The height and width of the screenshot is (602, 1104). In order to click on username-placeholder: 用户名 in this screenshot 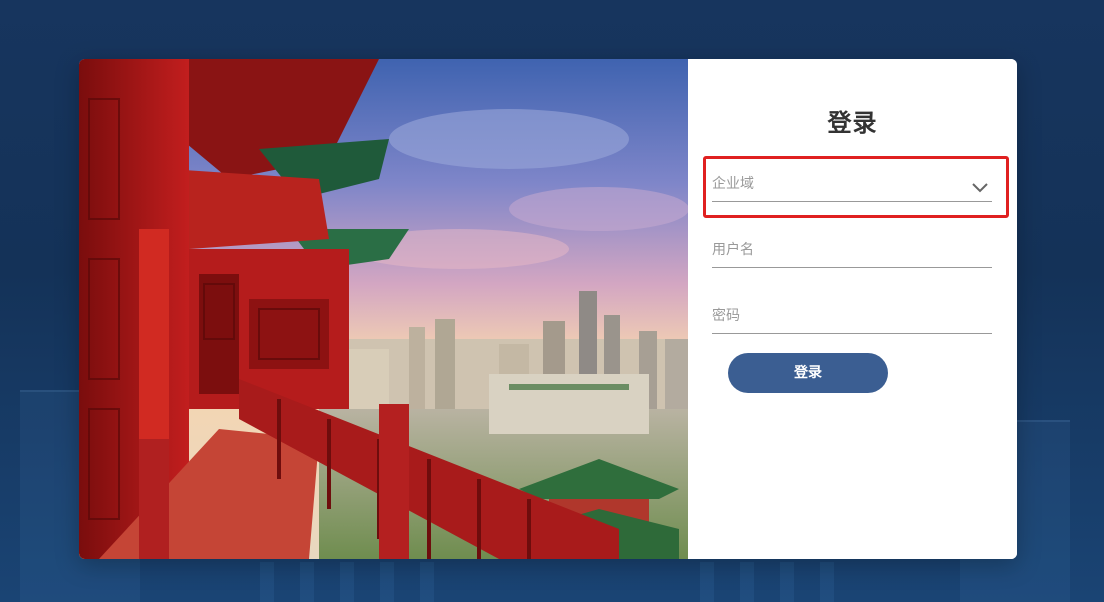, I will do `click(733, 250)`.